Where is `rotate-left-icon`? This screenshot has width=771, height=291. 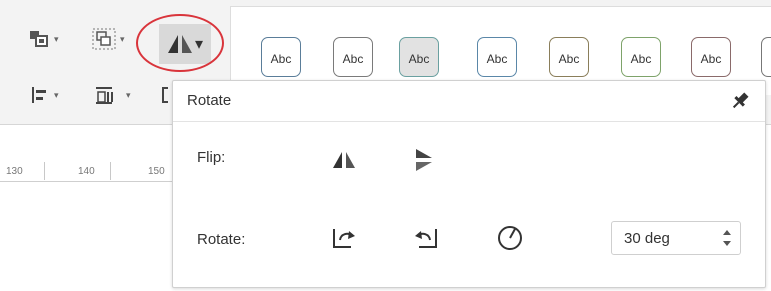 rotate-left-icon is located at coordinates (344, 238).